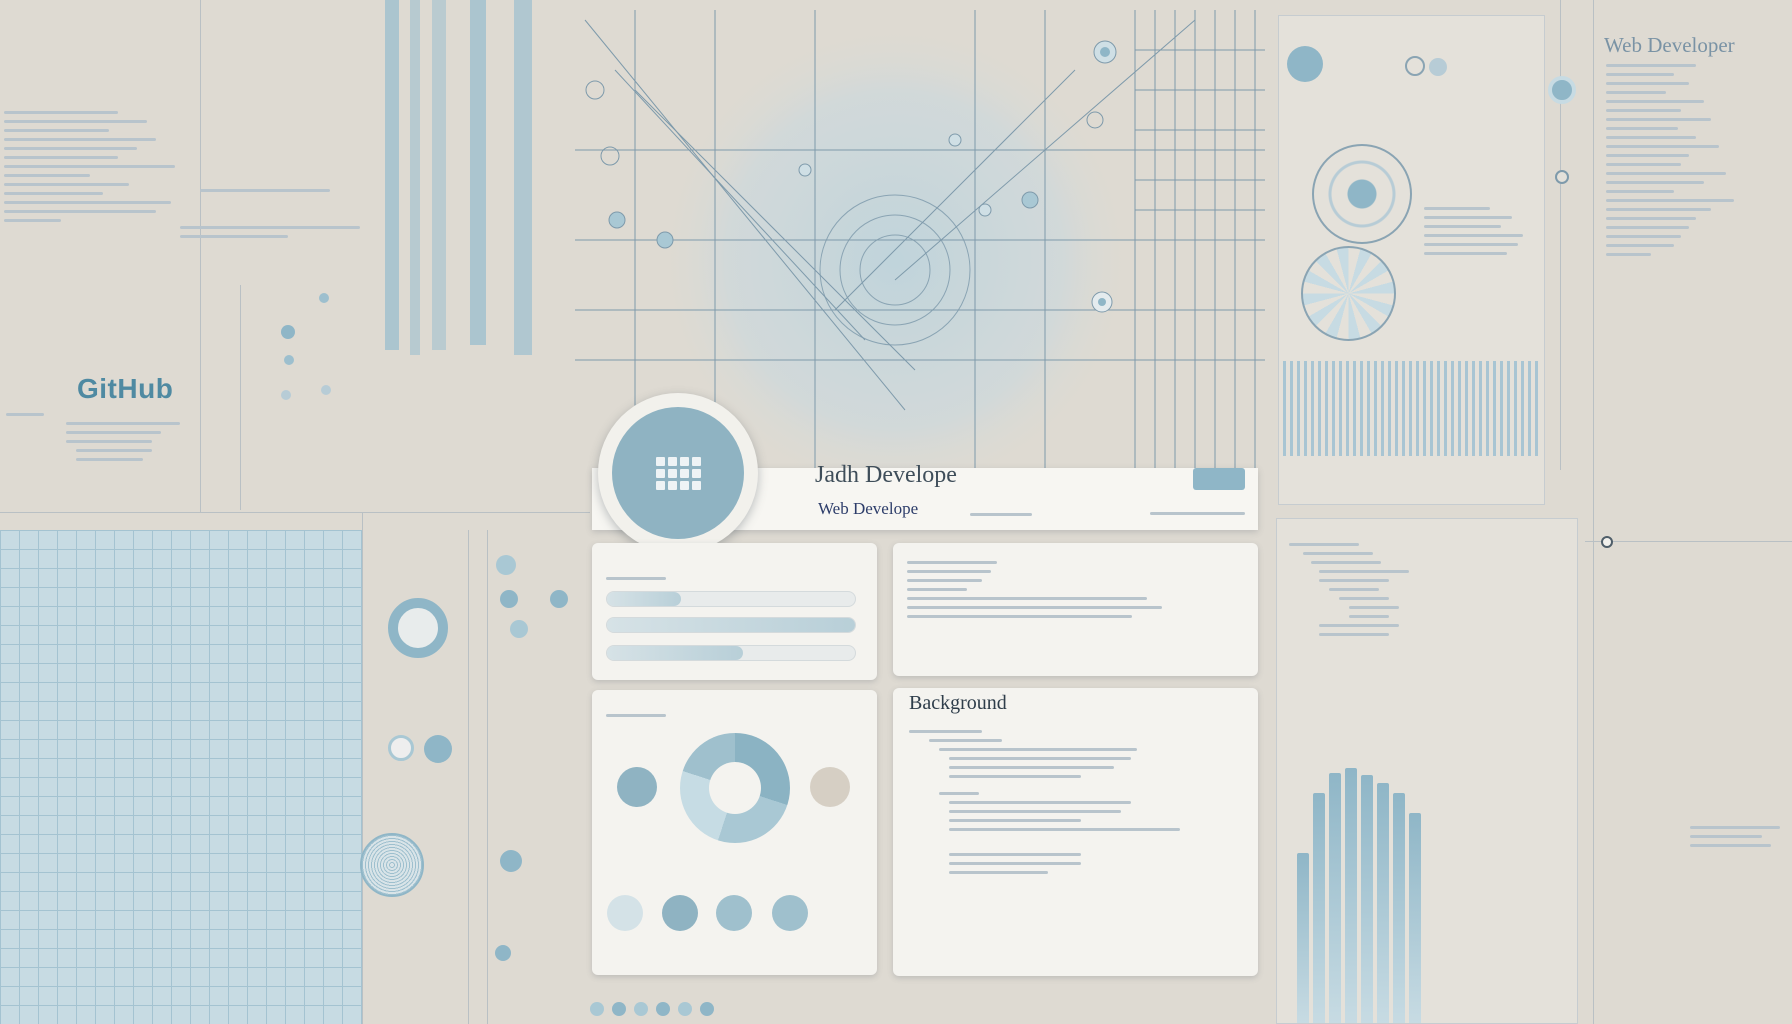 The image size is (1792, 1024). What do you see at coordinates (99, 166) in the screenshot?
I see `left-text-panel` at bounding box center [99, 166].